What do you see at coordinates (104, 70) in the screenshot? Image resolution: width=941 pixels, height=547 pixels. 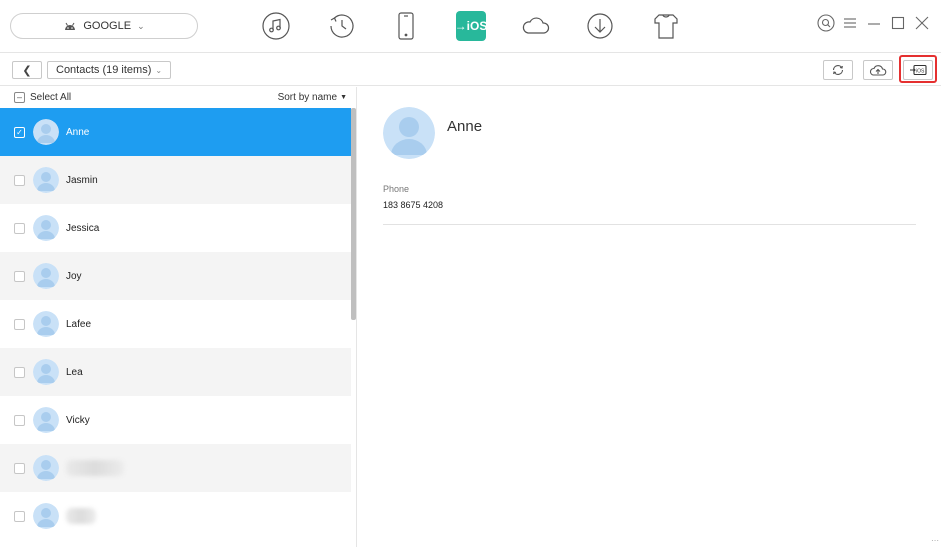 I see `category-dropdown-label: Contacts (19 items)` at bounding box center [104, 70].